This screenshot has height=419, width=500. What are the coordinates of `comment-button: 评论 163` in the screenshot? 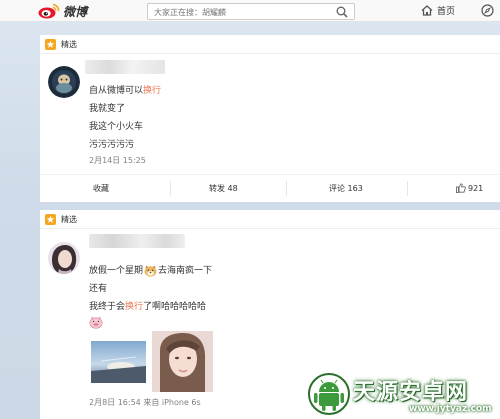 It's located at (346, 188).